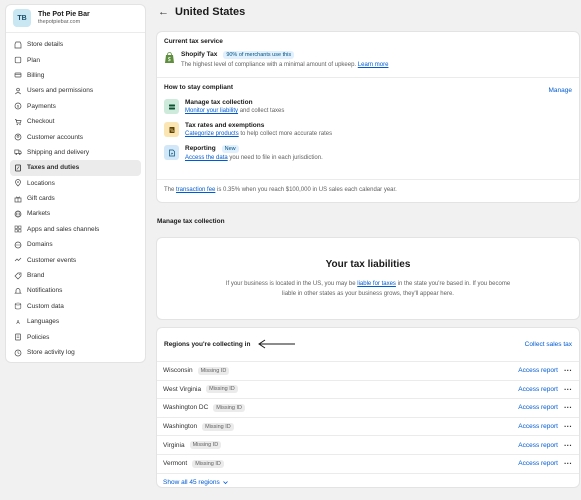 The height and width of the screenshot is (500, 581). Describe the element at coordinates (45, 306) in the screenshot. I see `sidebar-item-label: Custom data` at that location.